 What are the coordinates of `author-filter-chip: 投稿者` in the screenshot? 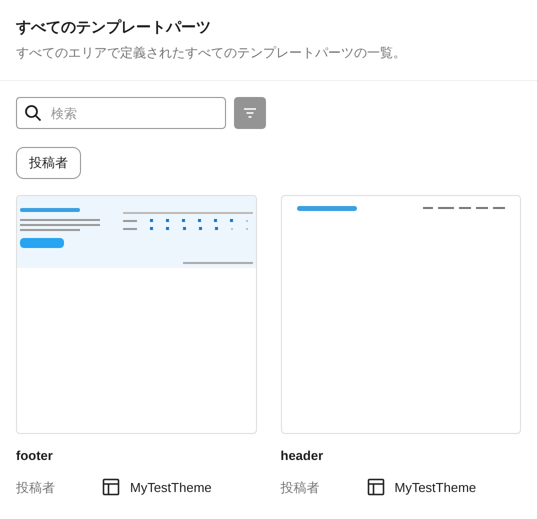 It's located at (48, 163).